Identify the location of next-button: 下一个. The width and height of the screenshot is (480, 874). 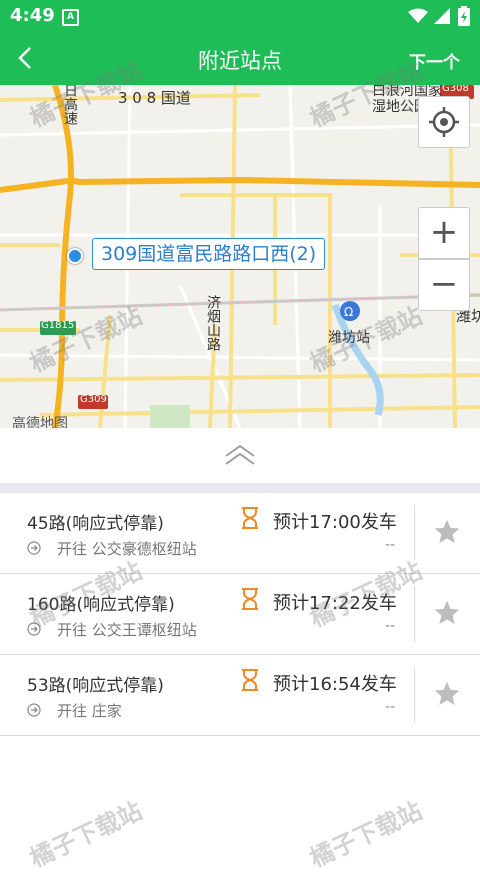
(434, 60).